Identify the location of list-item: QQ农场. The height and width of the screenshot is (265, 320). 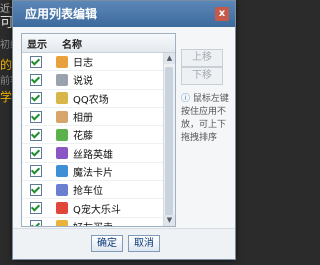
(92, 99).